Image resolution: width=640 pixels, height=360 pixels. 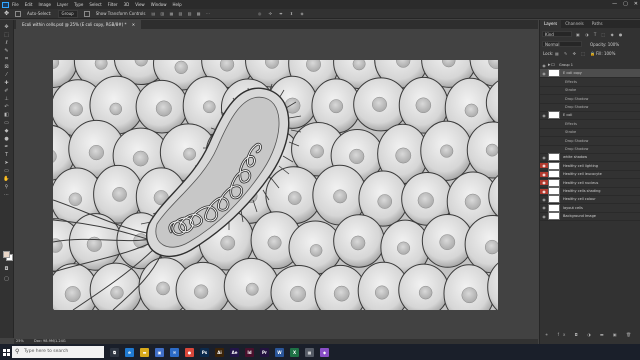 What do you see at coordinates (6, 254) in the screenshot?
I see `foreground-color-swatch` at bounding box center [6, 254].